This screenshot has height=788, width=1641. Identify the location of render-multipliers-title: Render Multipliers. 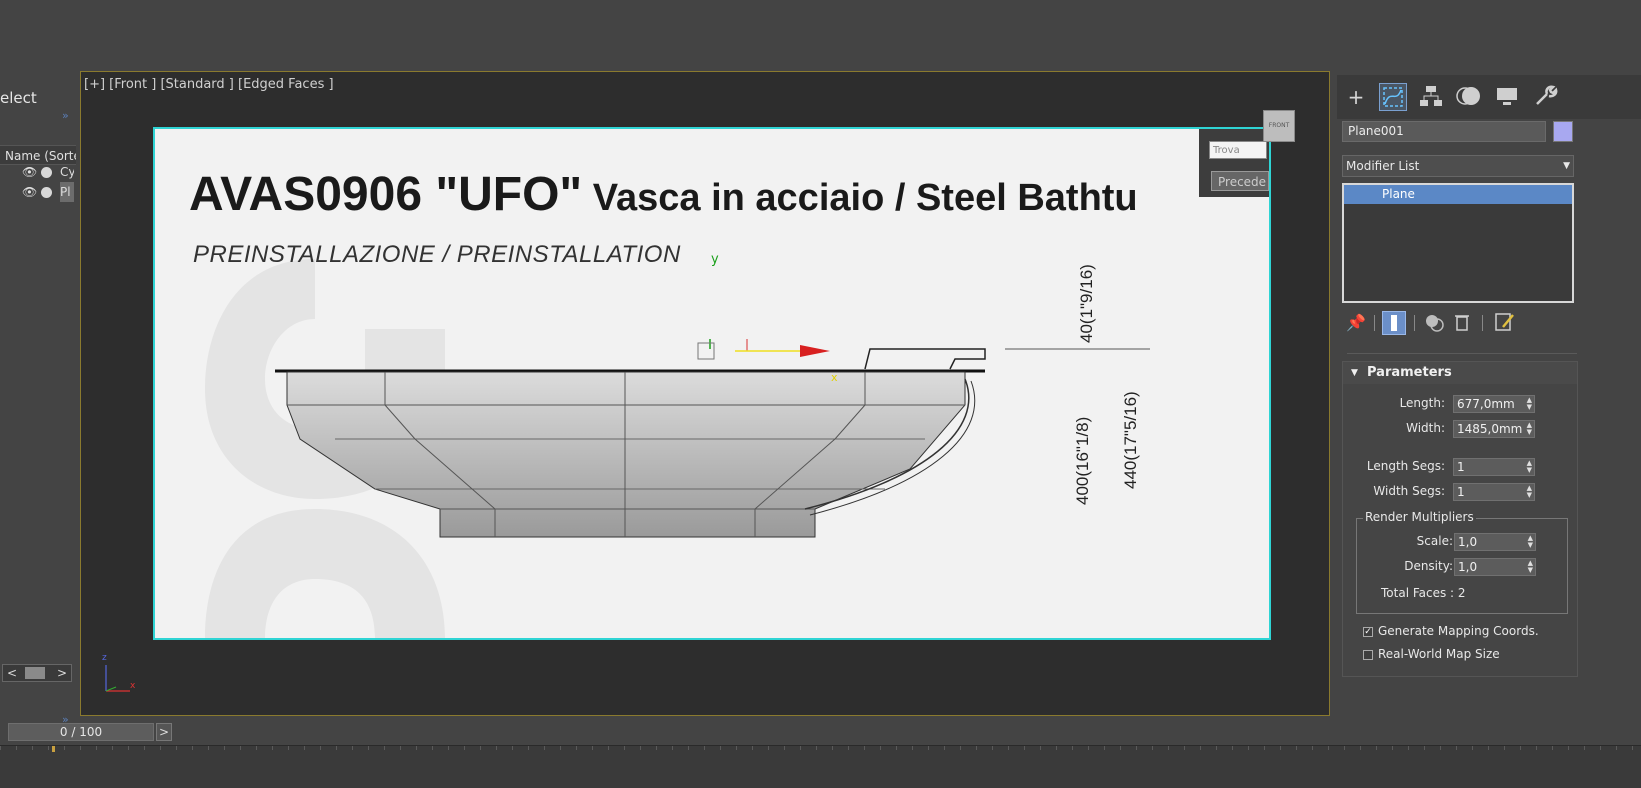
(1419, 517).